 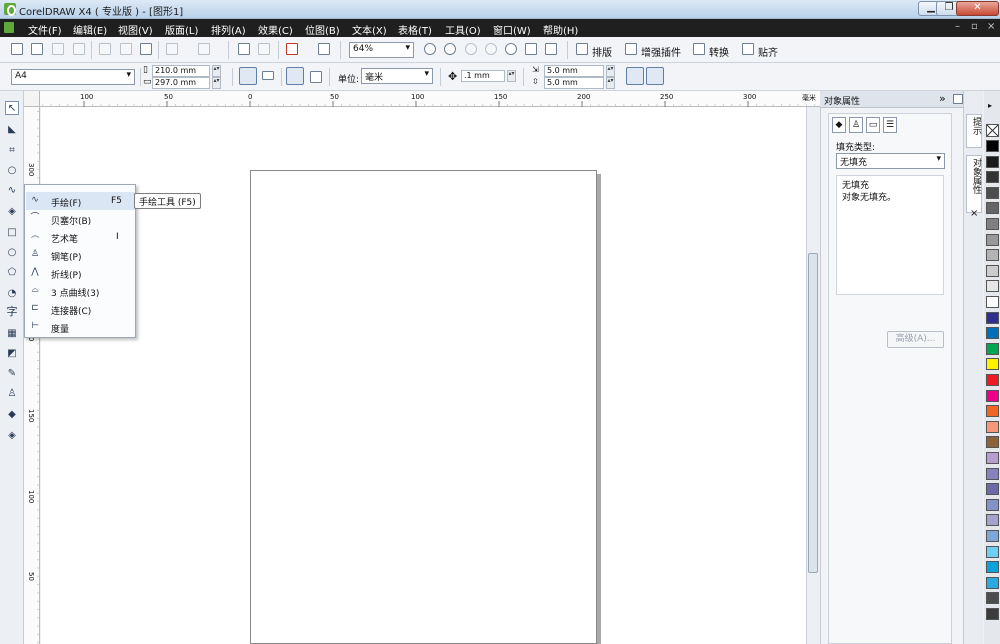 I want to click on tab-close-icon: ×, so click(x=974, y=213).